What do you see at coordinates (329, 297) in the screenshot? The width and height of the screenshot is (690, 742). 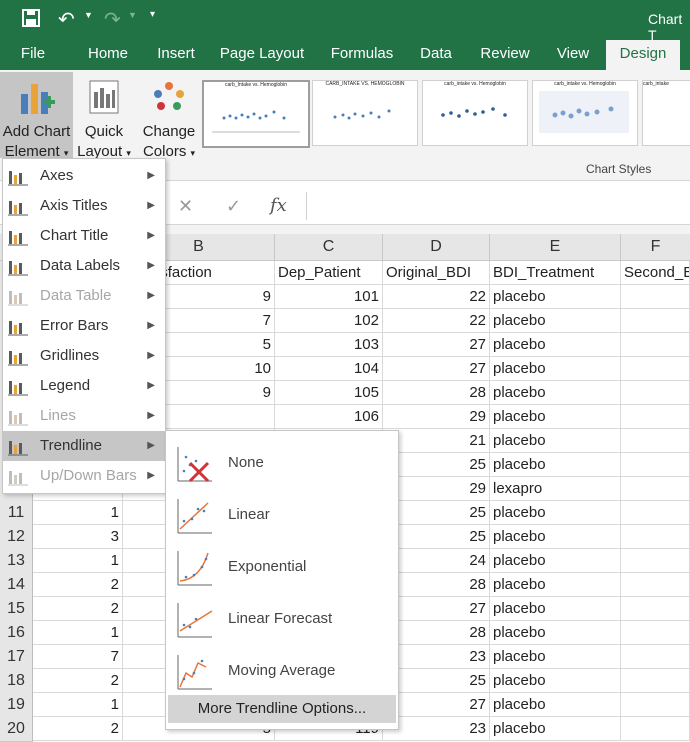 I see `table-cell: 101` at bounding box center [329, 297].